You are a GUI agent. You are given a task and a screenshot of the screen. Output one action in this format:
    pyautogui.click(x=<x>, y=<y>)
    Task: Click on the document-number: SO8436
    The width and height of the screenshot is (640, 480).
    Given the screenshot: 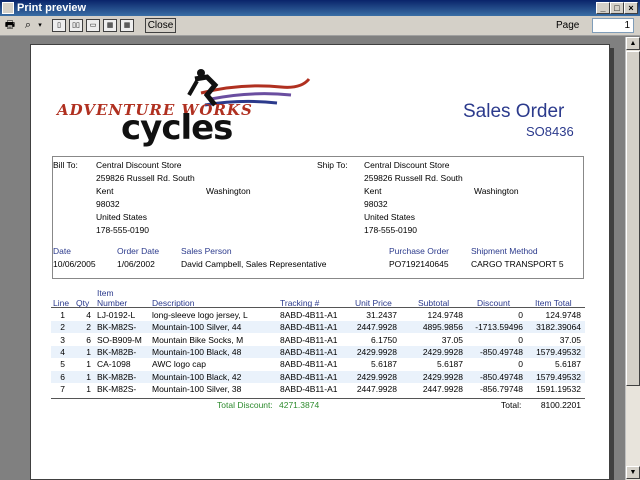 What is the action you would take?
    pyautogui.click(x=550, y=131)
    